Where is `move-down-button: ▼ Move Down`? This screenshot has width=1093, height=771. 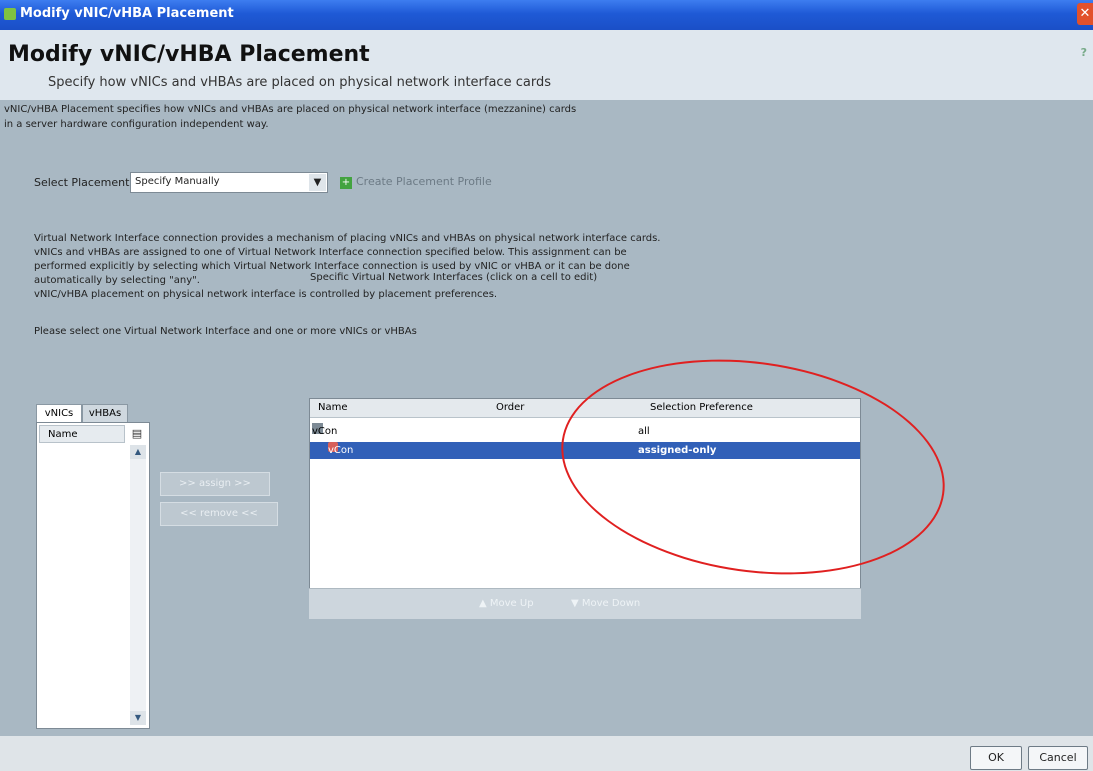 move-down-button: ▼ Move Down is located at coordinates (605, 604).